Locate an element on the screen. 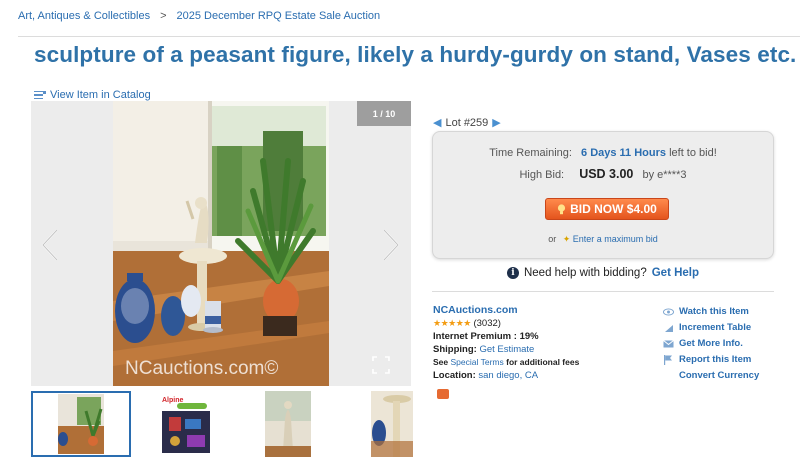  fullscreen-icon is located at coordinates (381, 365).